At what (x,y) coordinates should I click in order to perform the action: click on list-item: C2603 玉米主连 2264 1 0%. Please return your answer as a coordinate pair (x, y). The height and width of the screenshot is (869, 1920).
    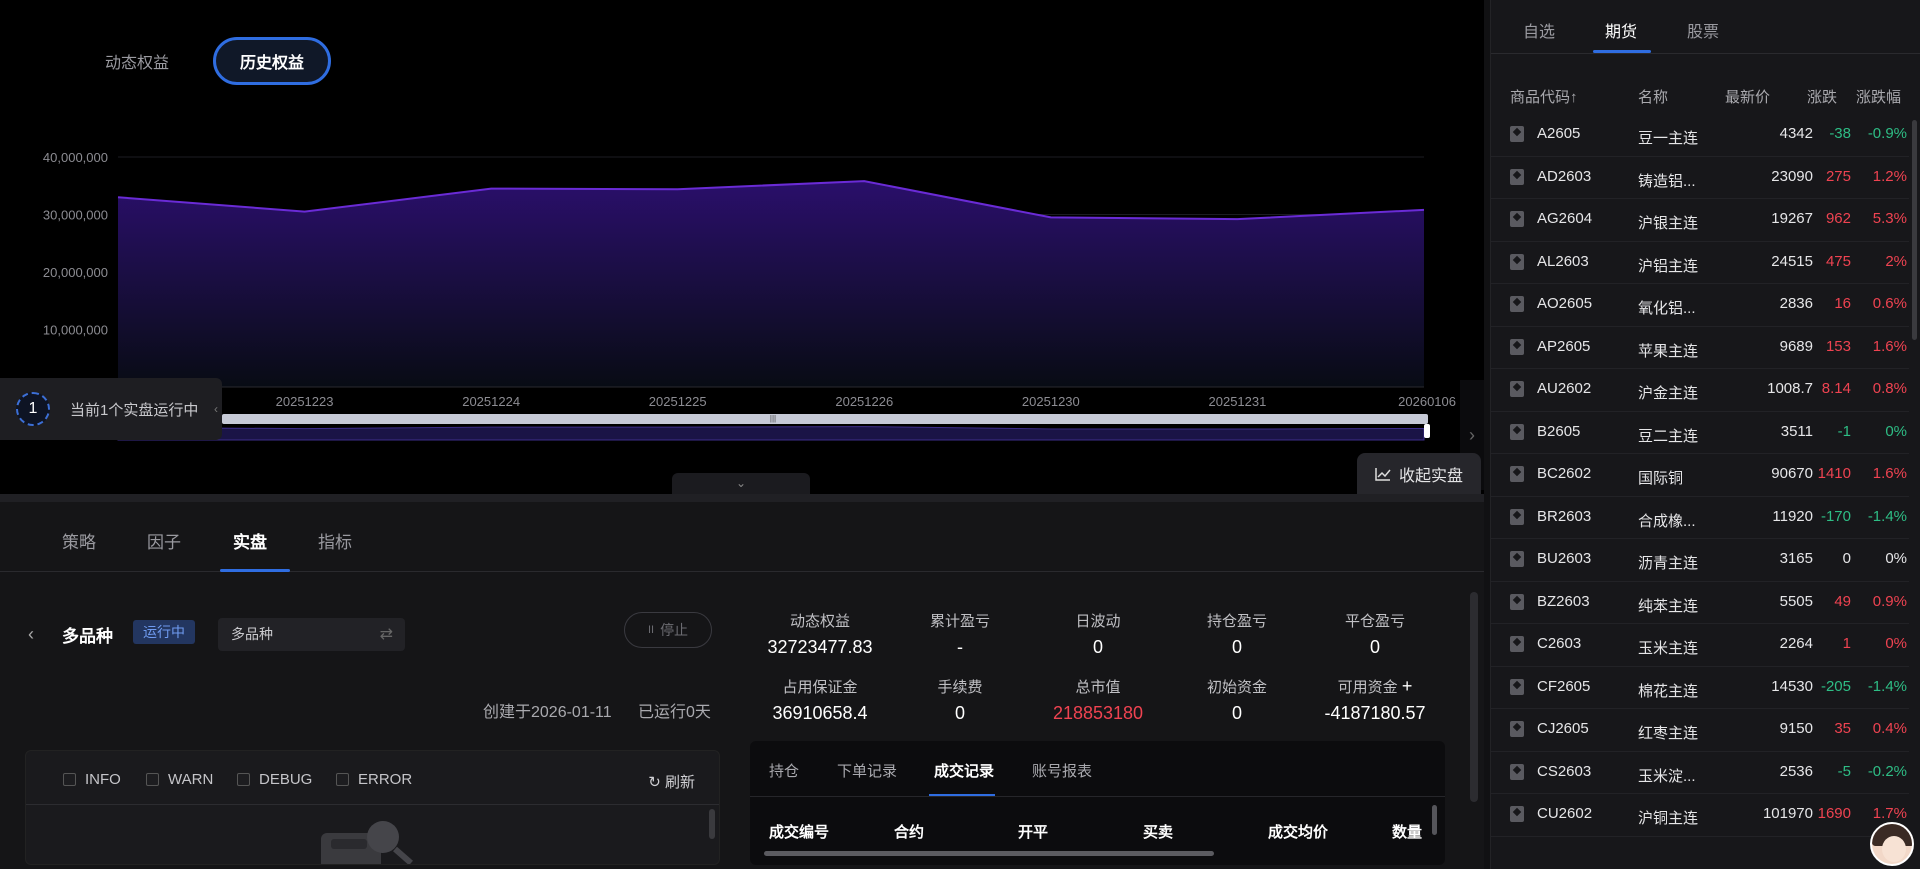
    Looking at the image, I should click on (1700, 645).